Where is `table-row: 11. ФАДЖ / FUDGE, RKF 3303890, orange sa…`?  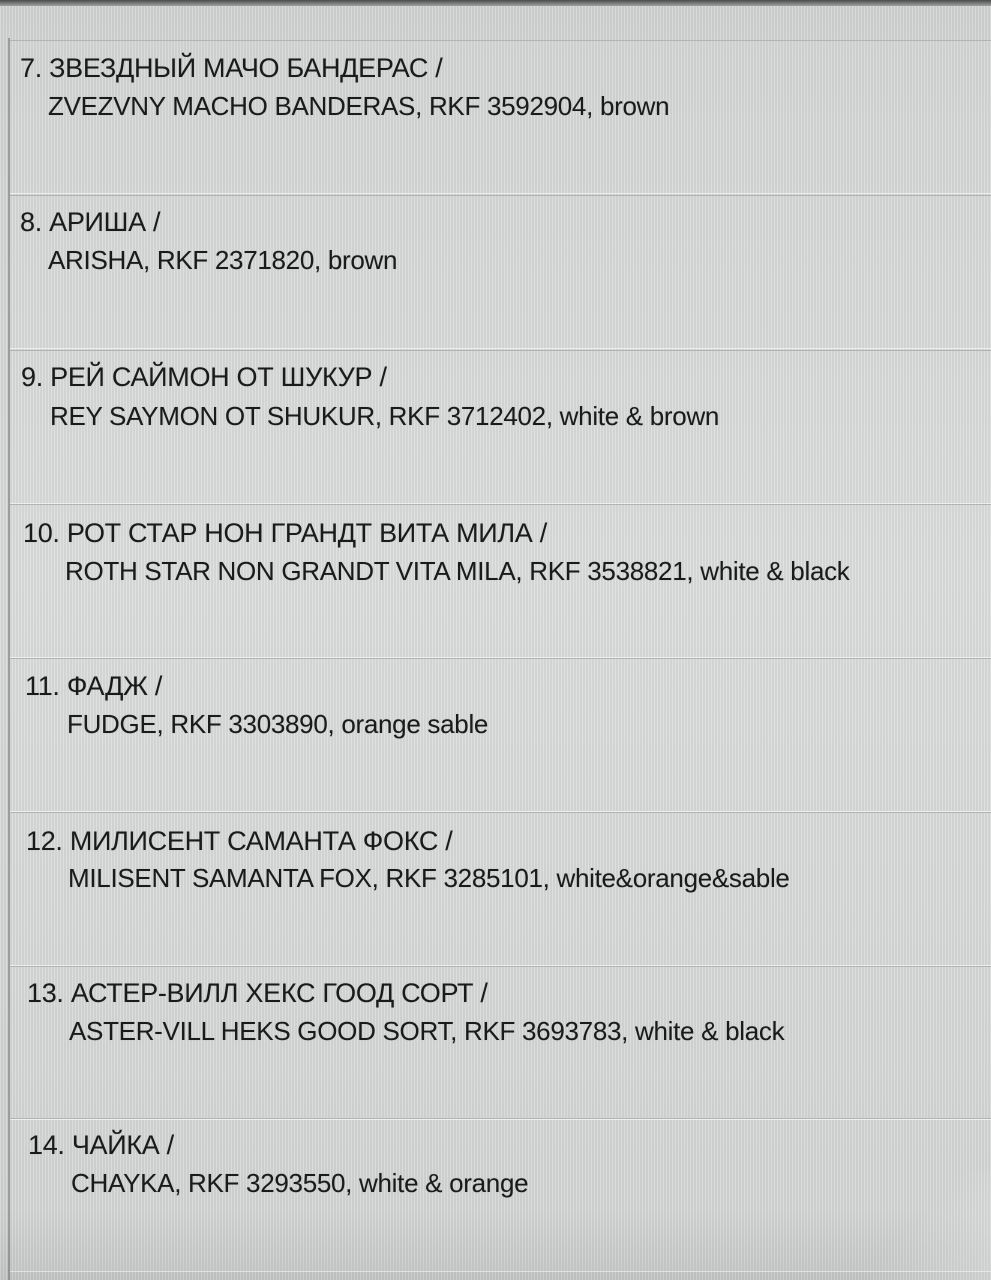
table-row: 11. ФАДЖ / FUDGE, RKF 3303890, orange sa… is located at coordinates (500, 735).